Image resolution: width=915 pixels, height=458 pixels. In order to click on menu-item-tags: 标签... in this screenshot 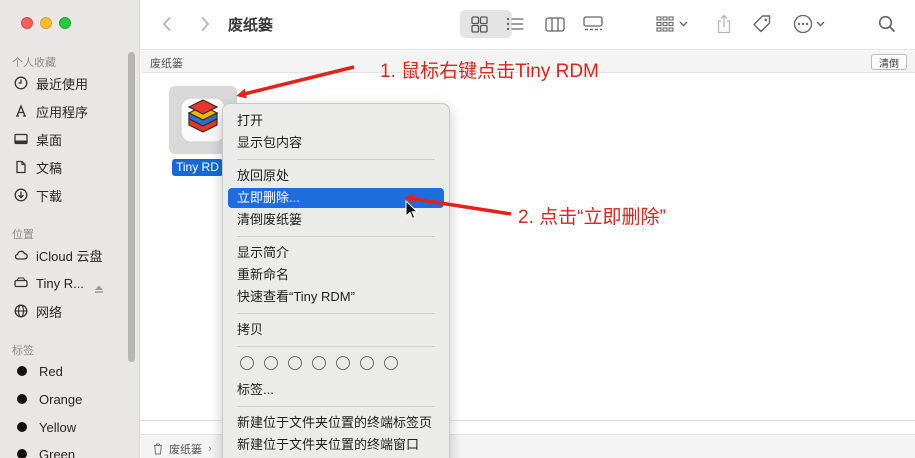, I will do `click(336, 390)`.